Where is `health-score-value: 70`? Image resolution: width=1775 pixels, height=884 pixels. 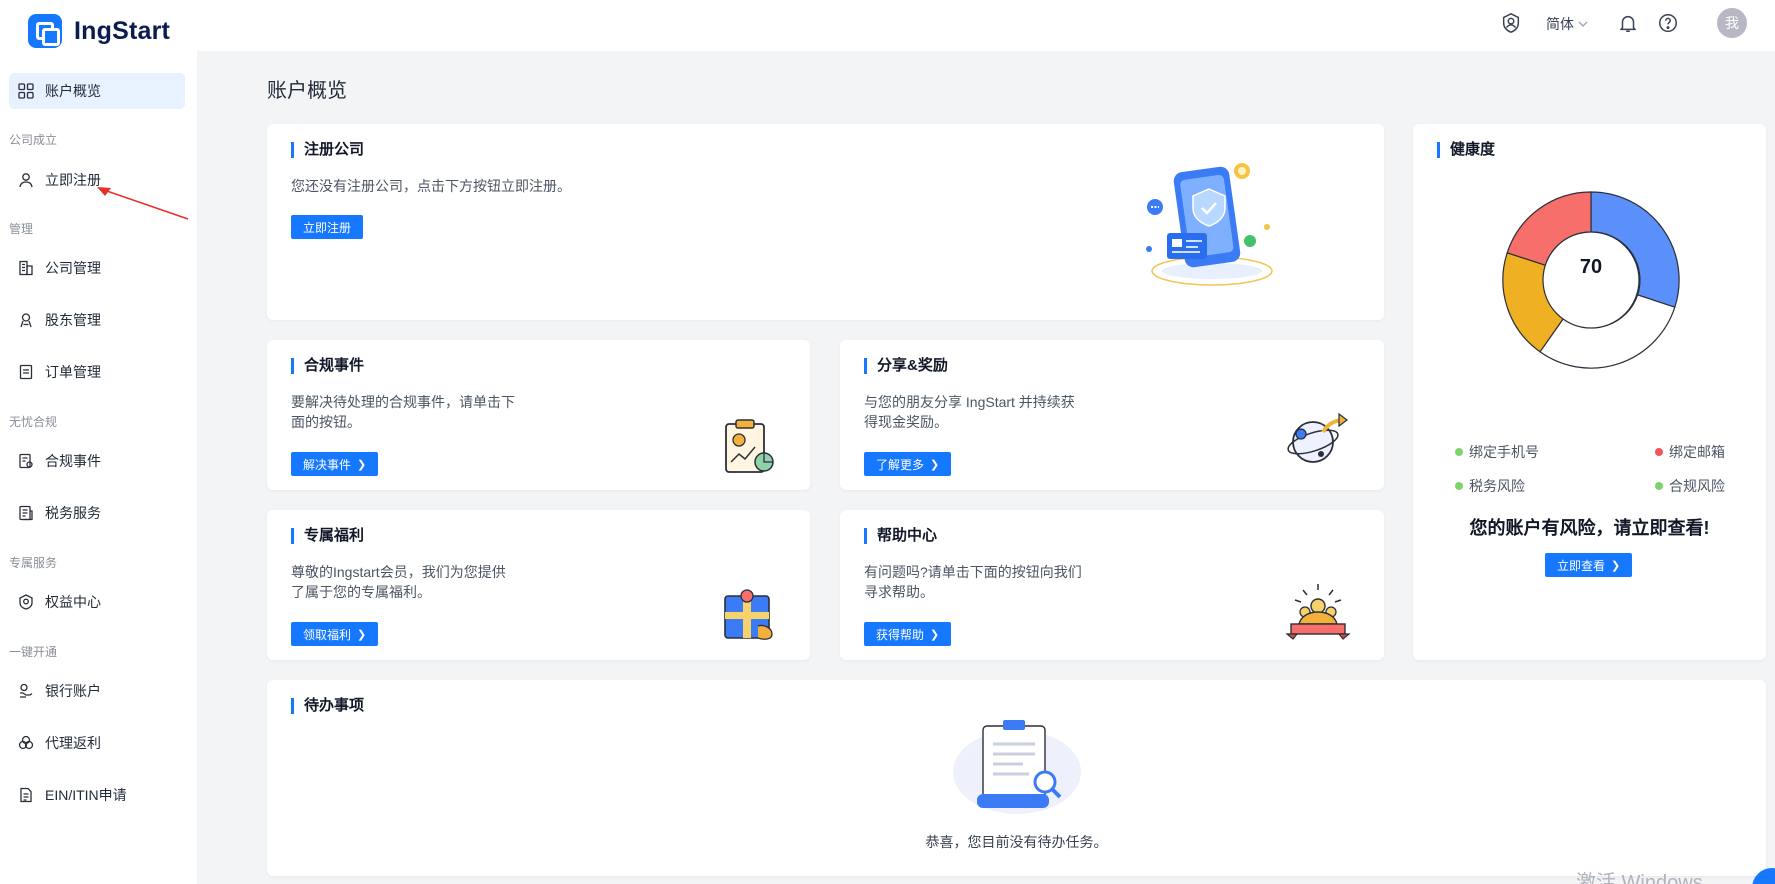 health-score-value: 70 is located at coordinates (1591, 267).